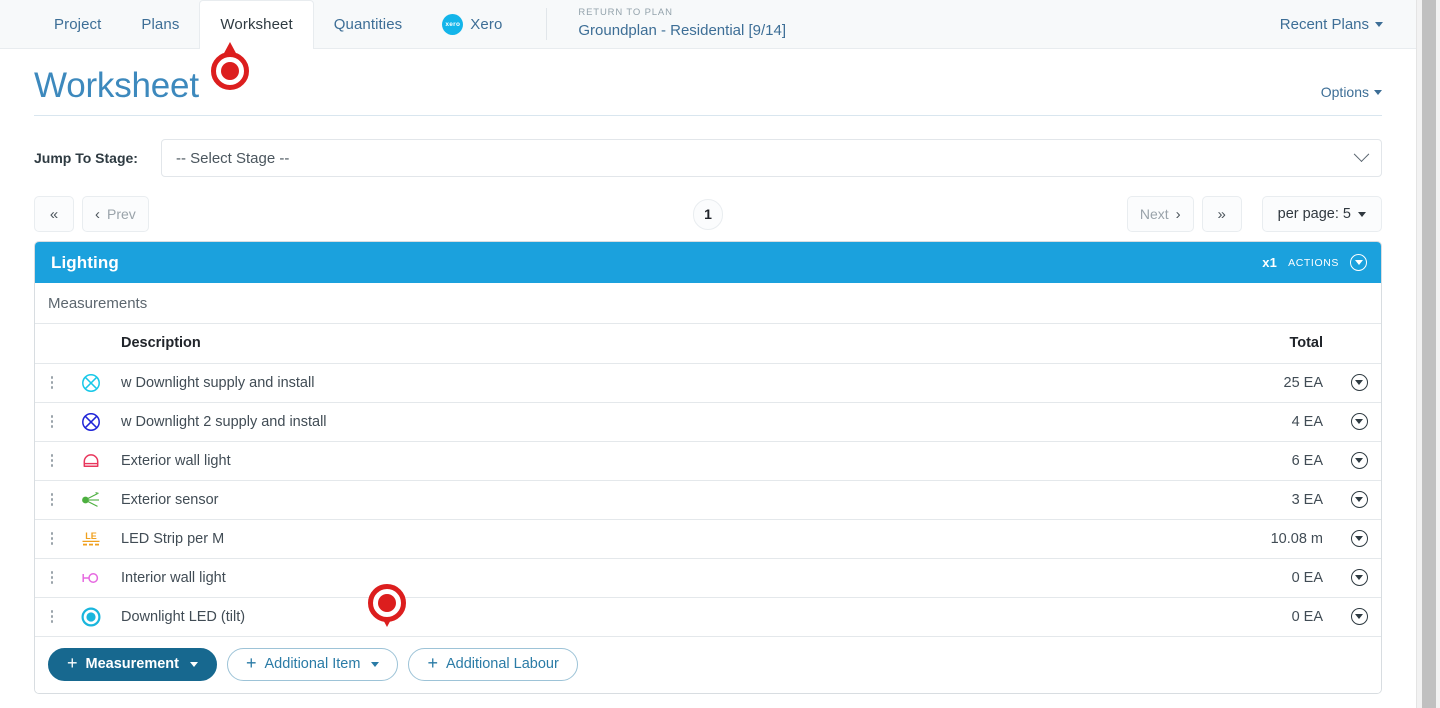 The width and height of the screenshot is (1440, 708). I want to click on row-total: 25 EA, so click(1257, 383).